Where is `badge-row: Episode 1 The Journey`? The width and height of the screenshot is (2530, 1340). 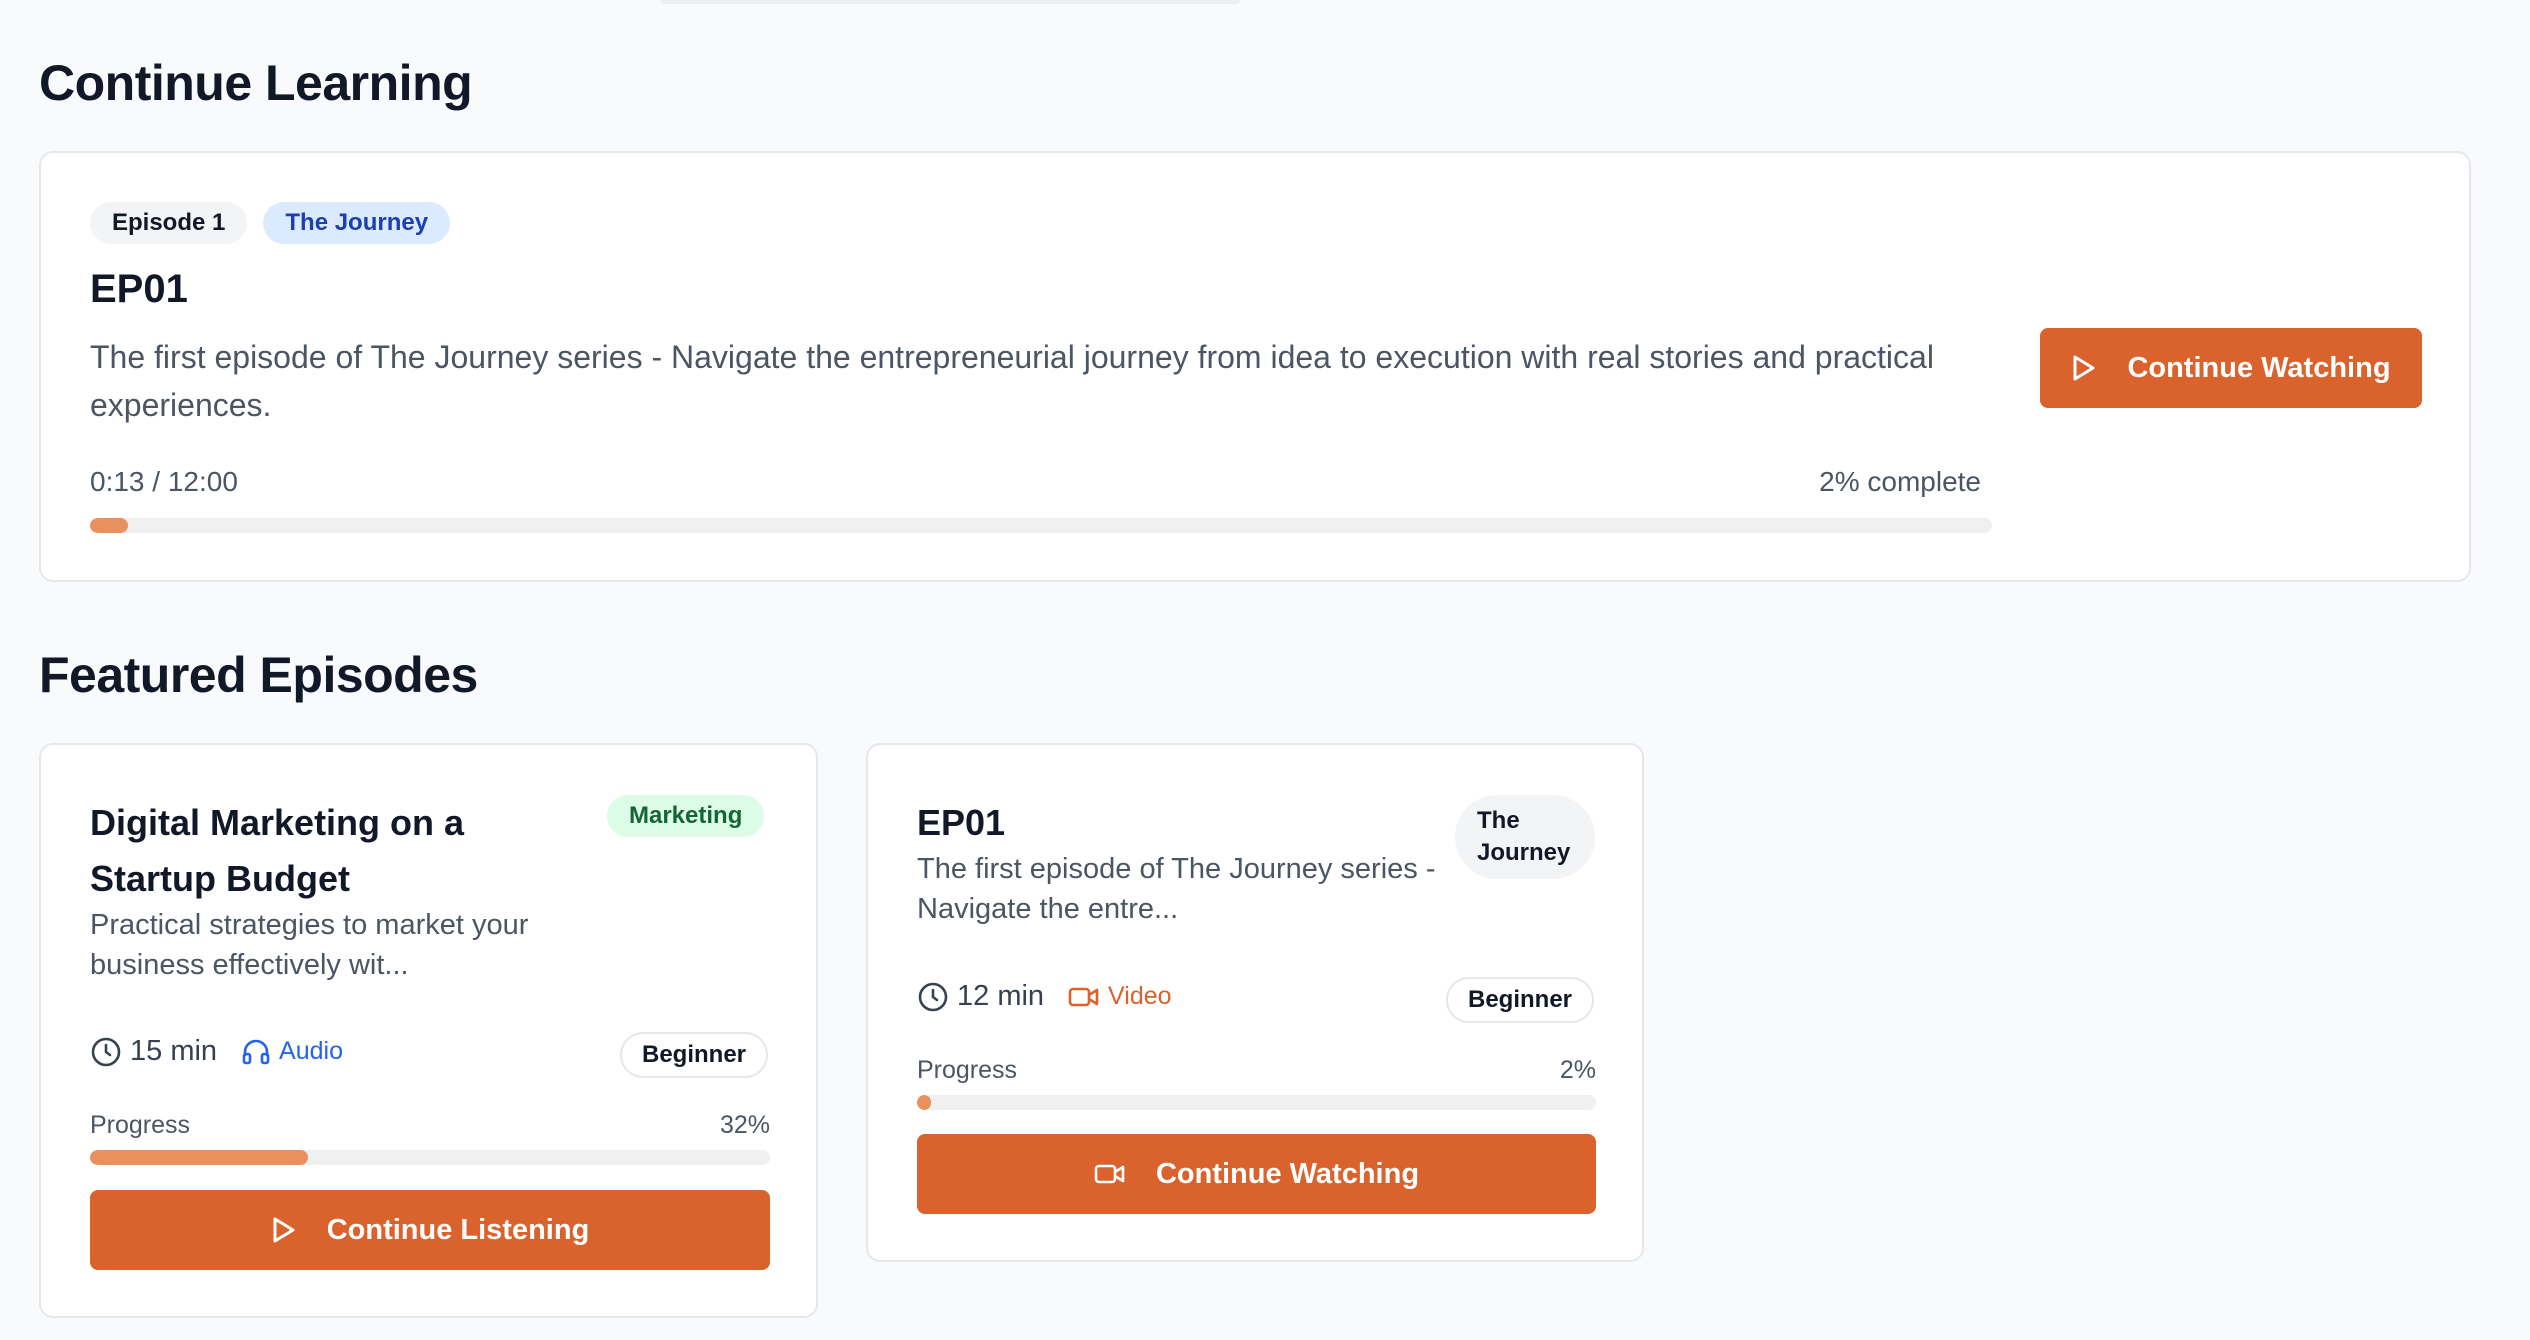
badge-row: Episode 1 The Journey is located at coordinates (270, 223).